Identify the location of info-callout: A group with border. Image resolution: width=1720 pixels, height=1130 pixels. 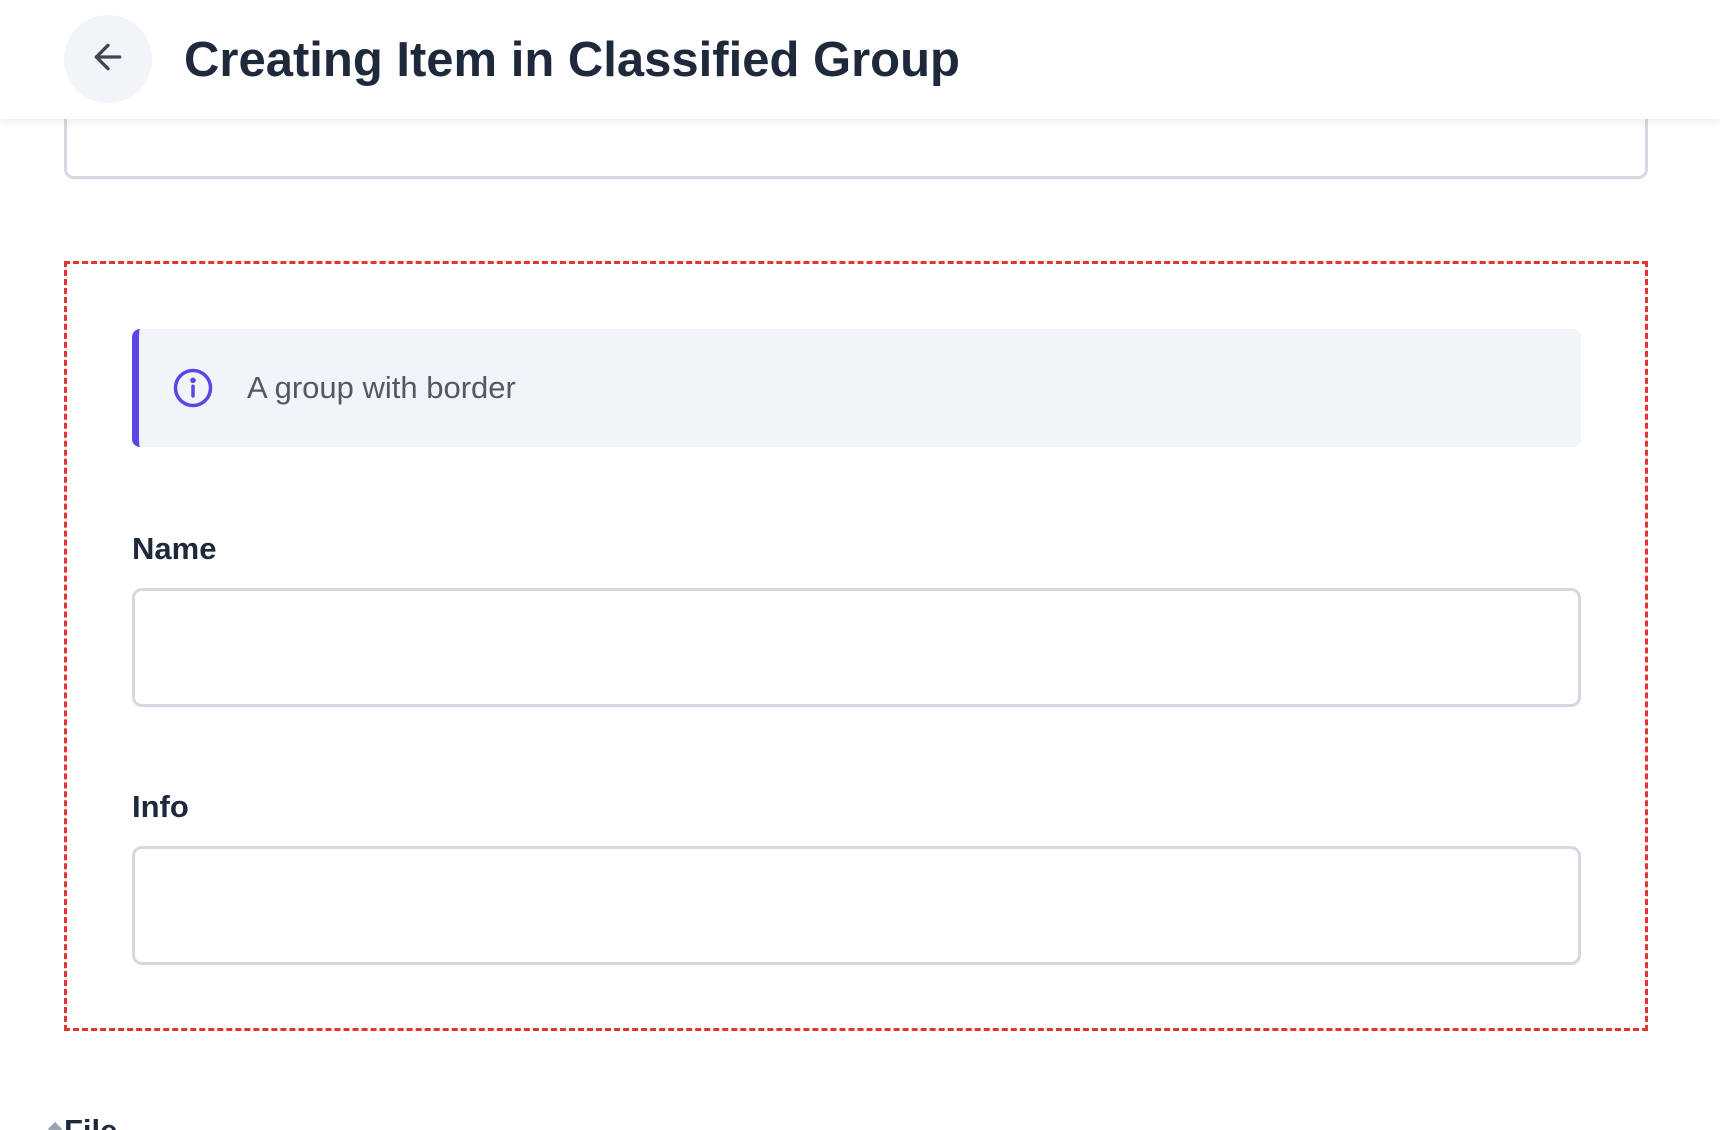
(856, 388).